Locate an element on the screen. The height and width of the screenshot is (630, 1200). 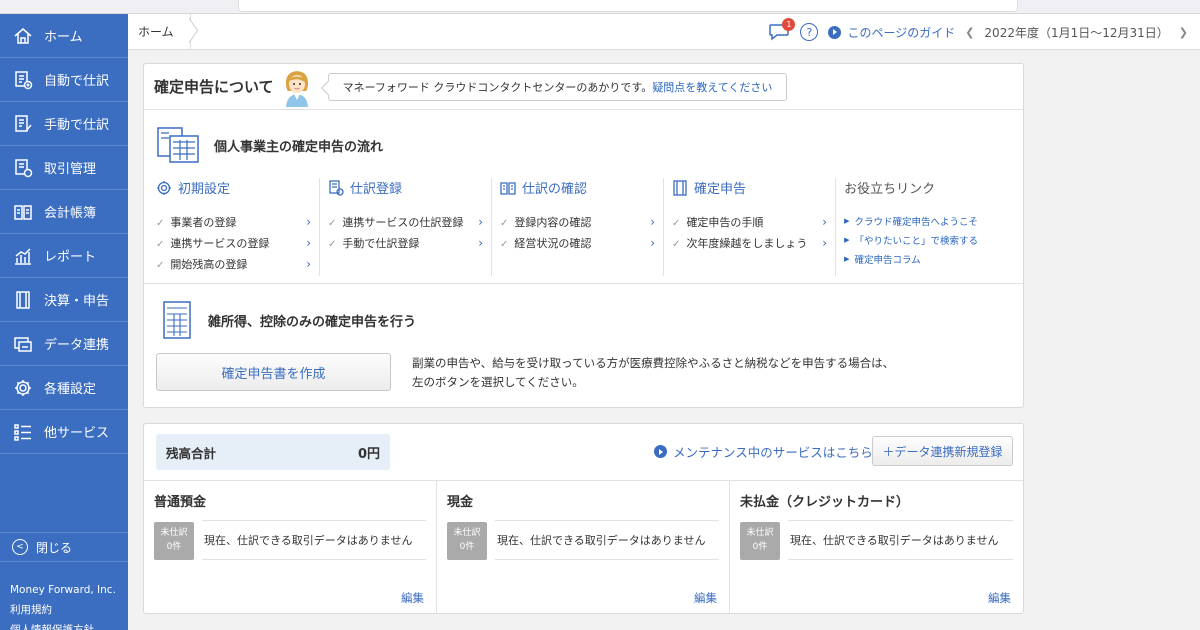
step-label: 次年度繰越をしましょう is located at coordinates (747, 243).